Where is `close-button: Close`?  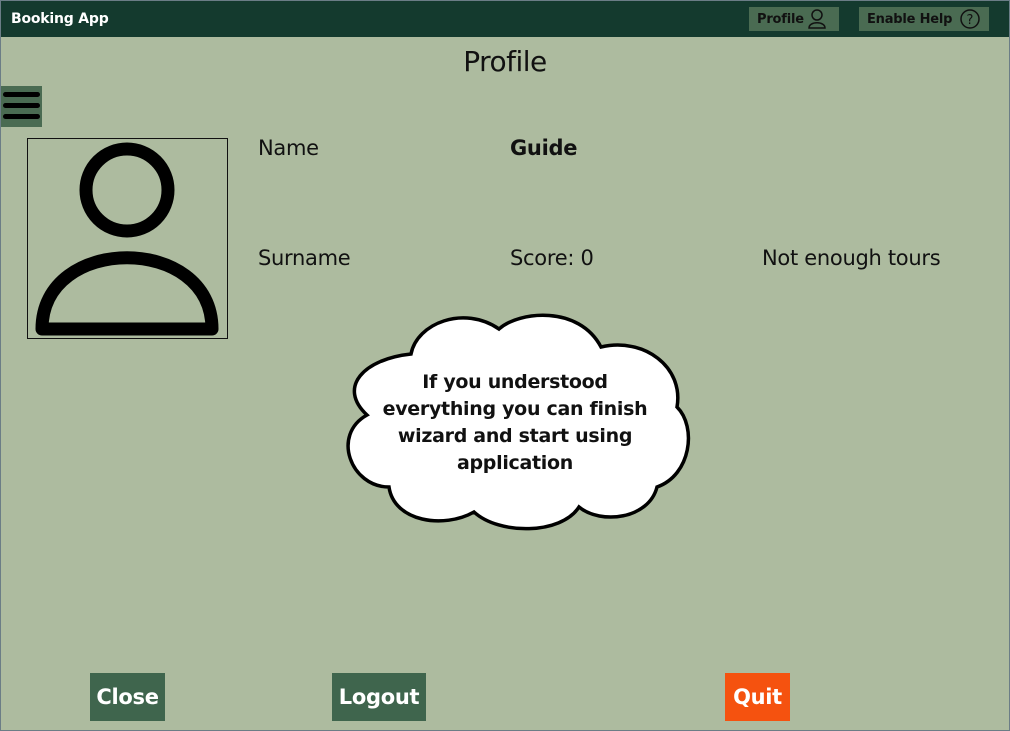
close-button: Close is located at coordinates (127, 697).